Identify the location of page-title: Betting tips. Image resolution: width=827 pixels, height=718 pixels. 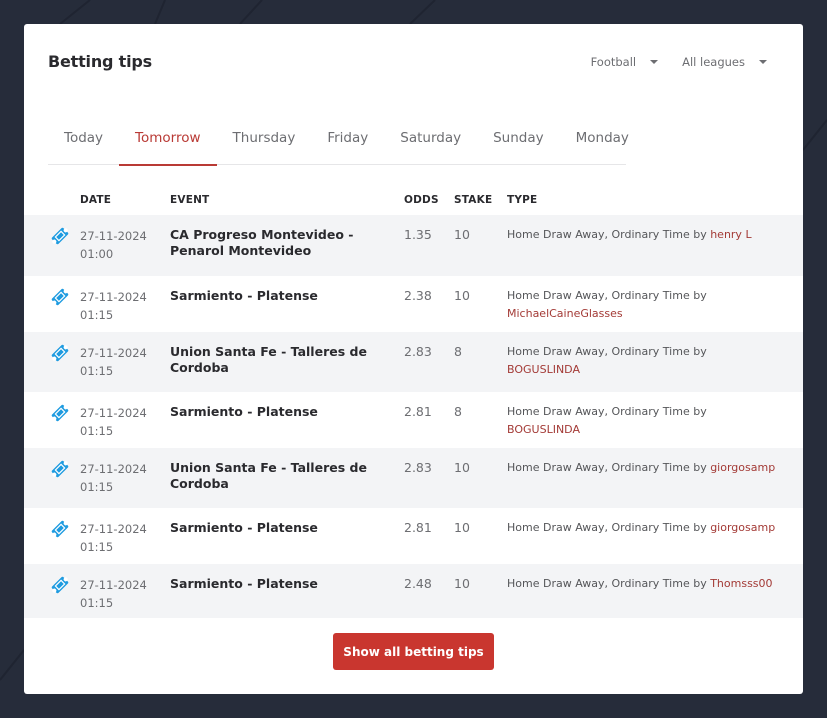
(100, 61).